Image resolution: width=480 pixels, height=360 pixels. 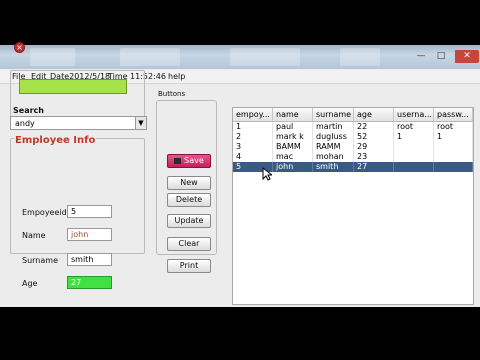 I want to click on table-row: 2 mark k dugluss 52 1 1, so click(x=353, y=137).